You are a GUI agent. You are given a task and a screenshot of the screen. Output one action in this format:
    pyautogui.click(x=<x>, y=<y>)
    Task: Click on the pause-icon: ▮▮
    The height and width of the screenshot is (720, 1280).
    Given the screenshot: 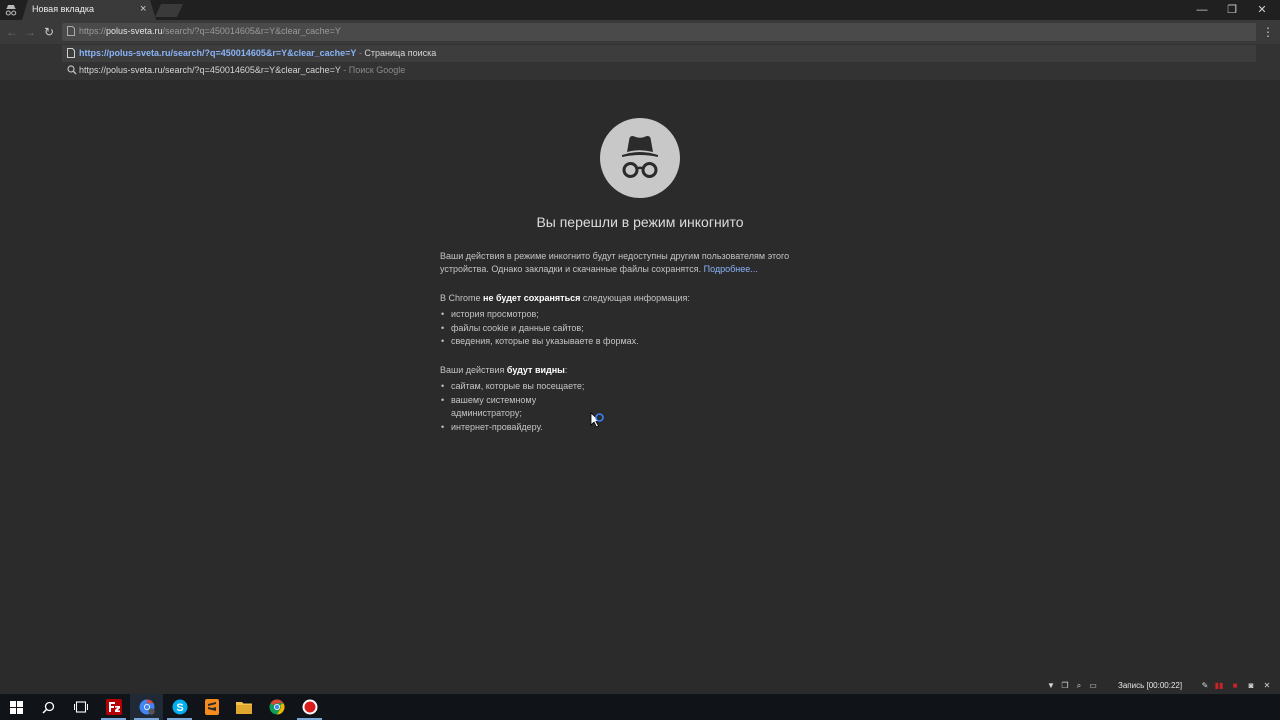 What is the action you would take?
    pyautogui.click(x=1219, y=686)
    